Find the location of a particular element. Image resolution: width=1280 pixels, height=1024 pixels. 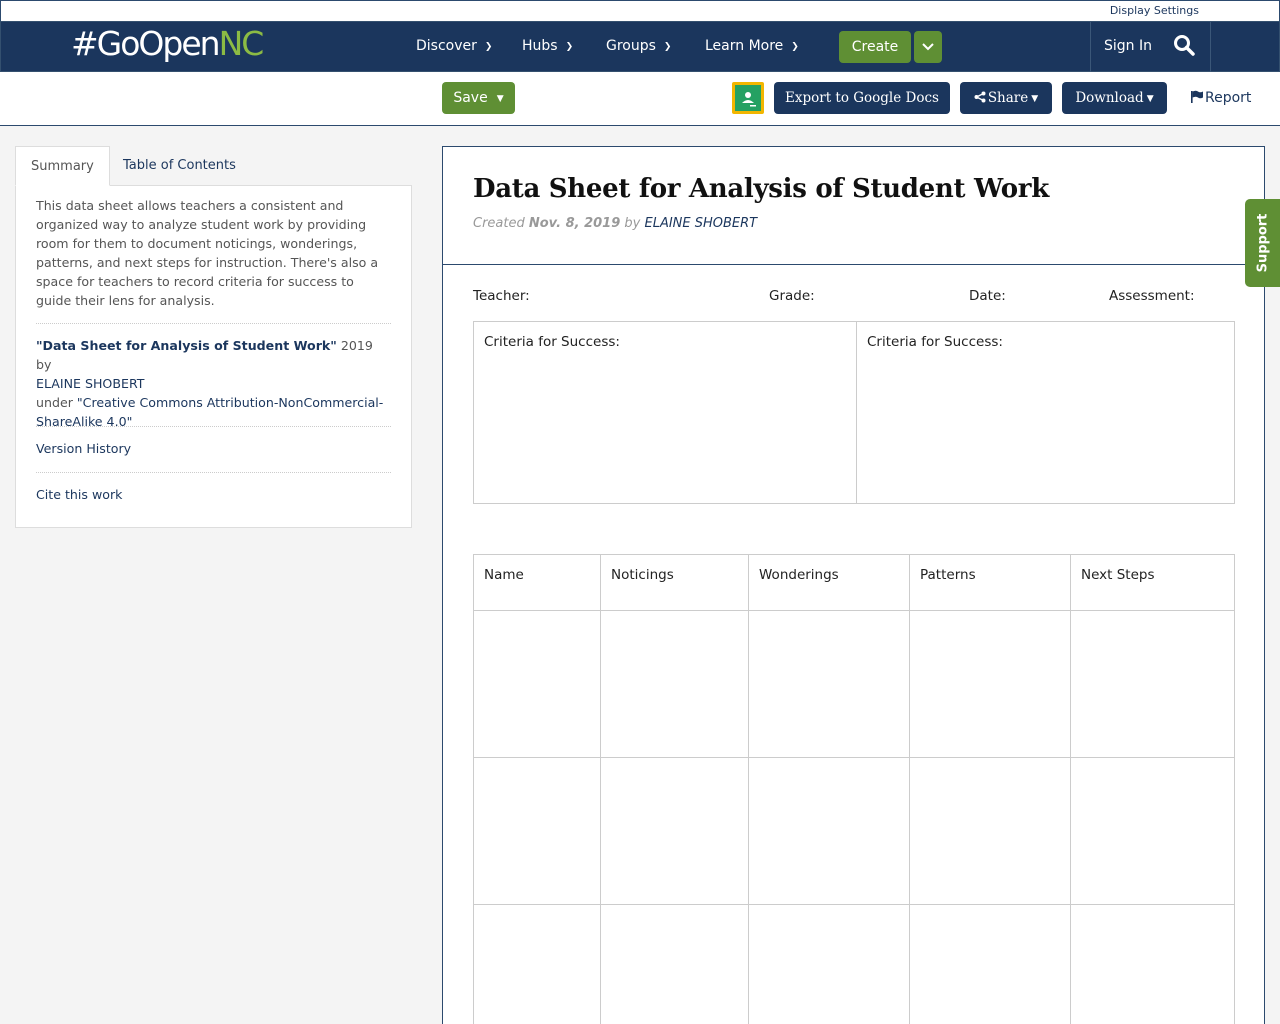

logo-prefix: #GoOpen is located at coordinates (146, 43).